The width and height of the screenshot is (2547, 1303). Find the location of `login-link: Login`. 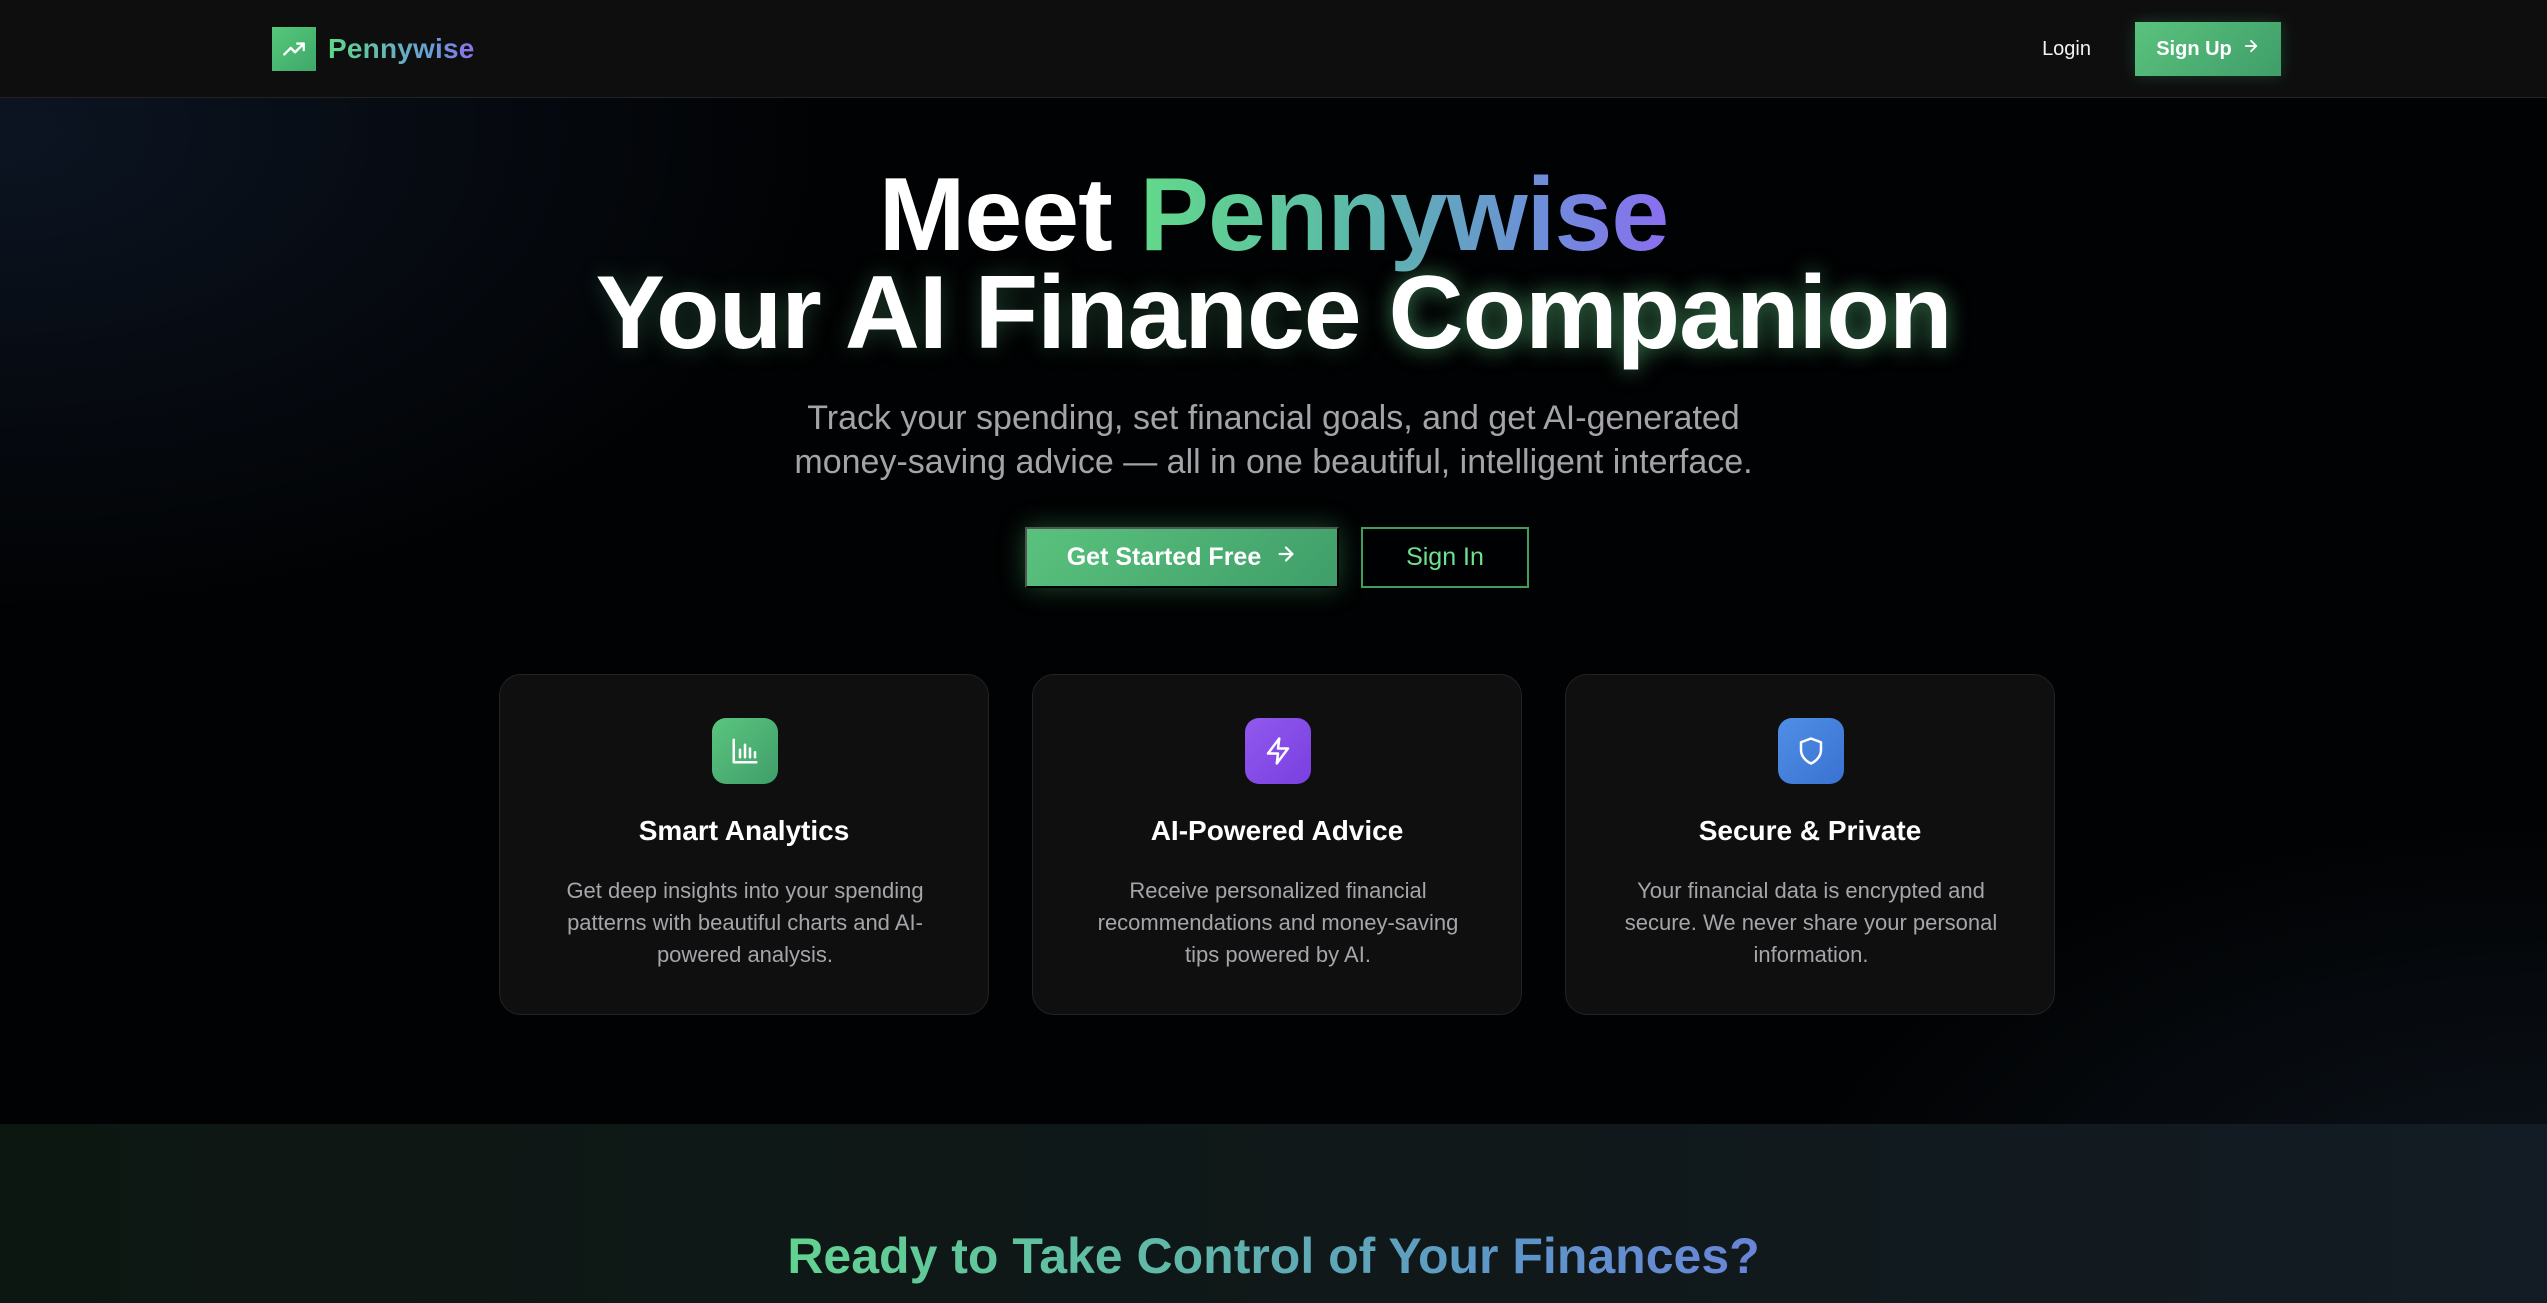

login-link: Login is located at coordinates (2066, 49).